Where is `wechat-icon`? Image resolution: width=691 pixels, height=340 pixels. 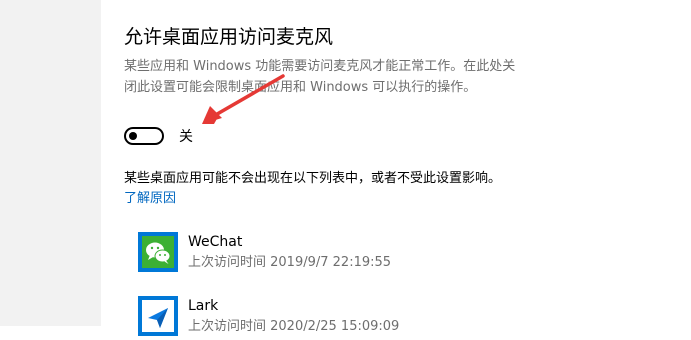 wechat-icon is located at coordinates (158, 252).